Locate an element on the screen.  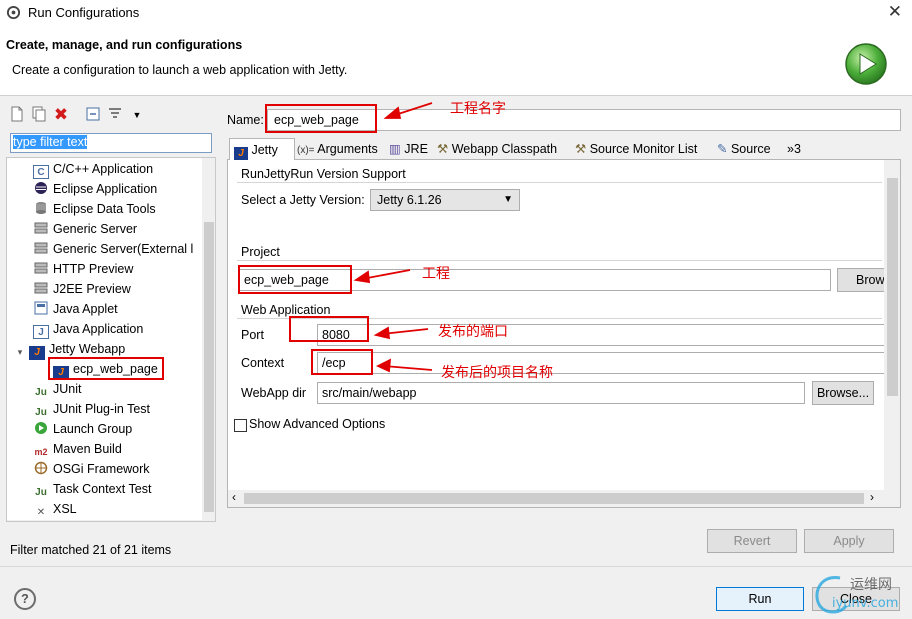
tab-source-monitor-list: ⚒ Source Monitor List is located at coordinates (635, 149).